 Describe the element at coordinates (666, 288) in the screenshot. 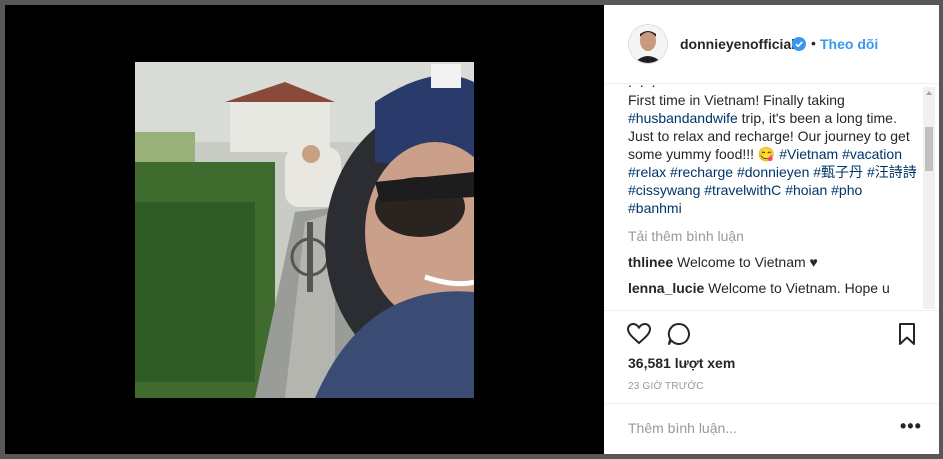

I see `comment-username: lenna_lucie` at that location.